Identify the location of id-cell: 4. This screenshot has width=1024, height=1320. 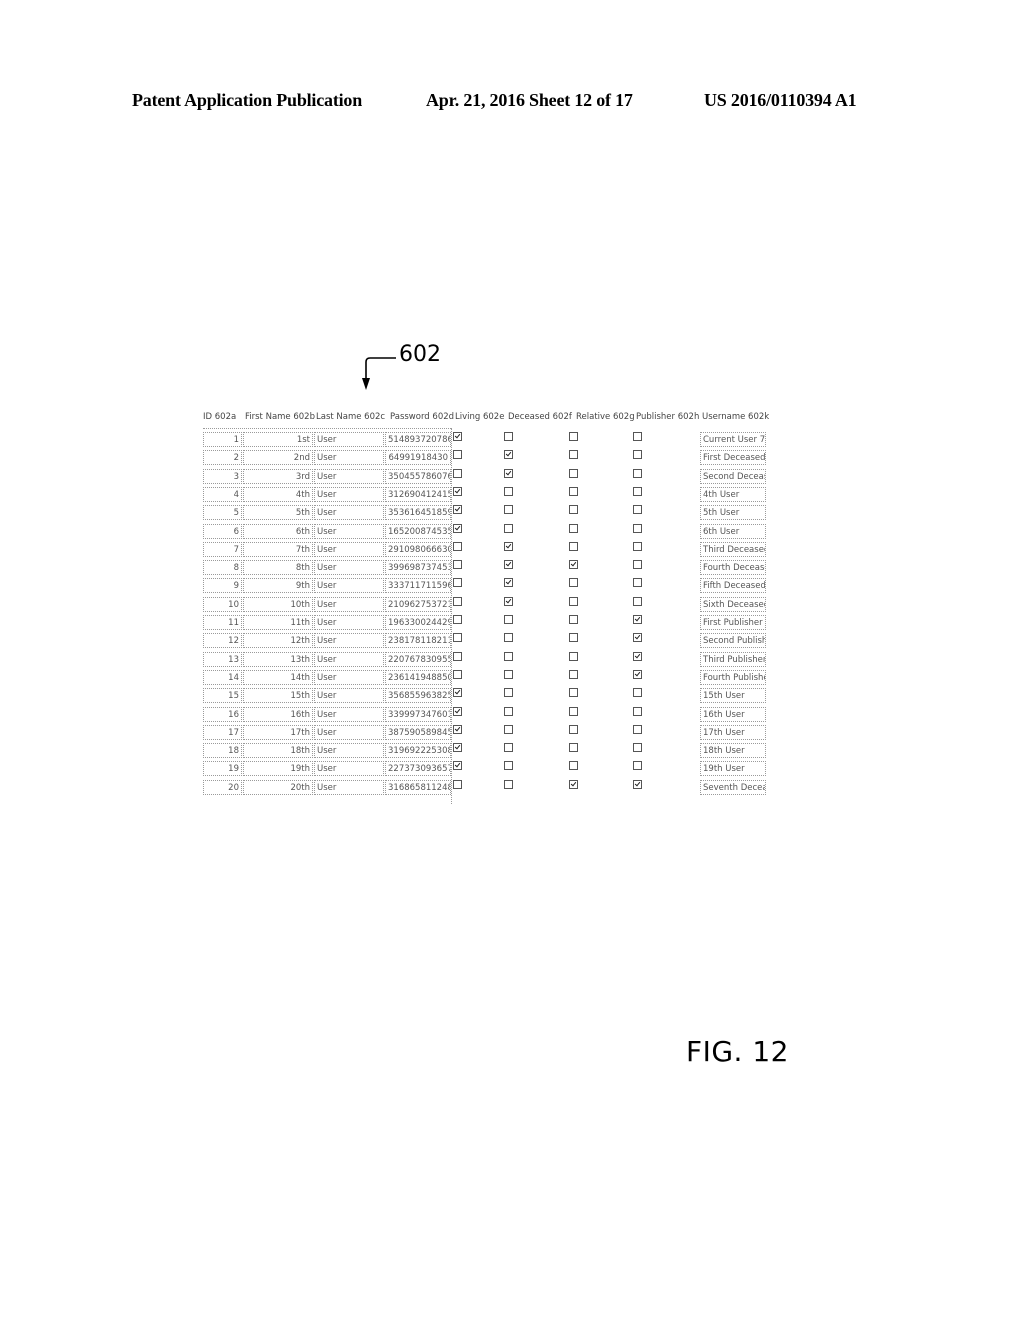
(222, 494).